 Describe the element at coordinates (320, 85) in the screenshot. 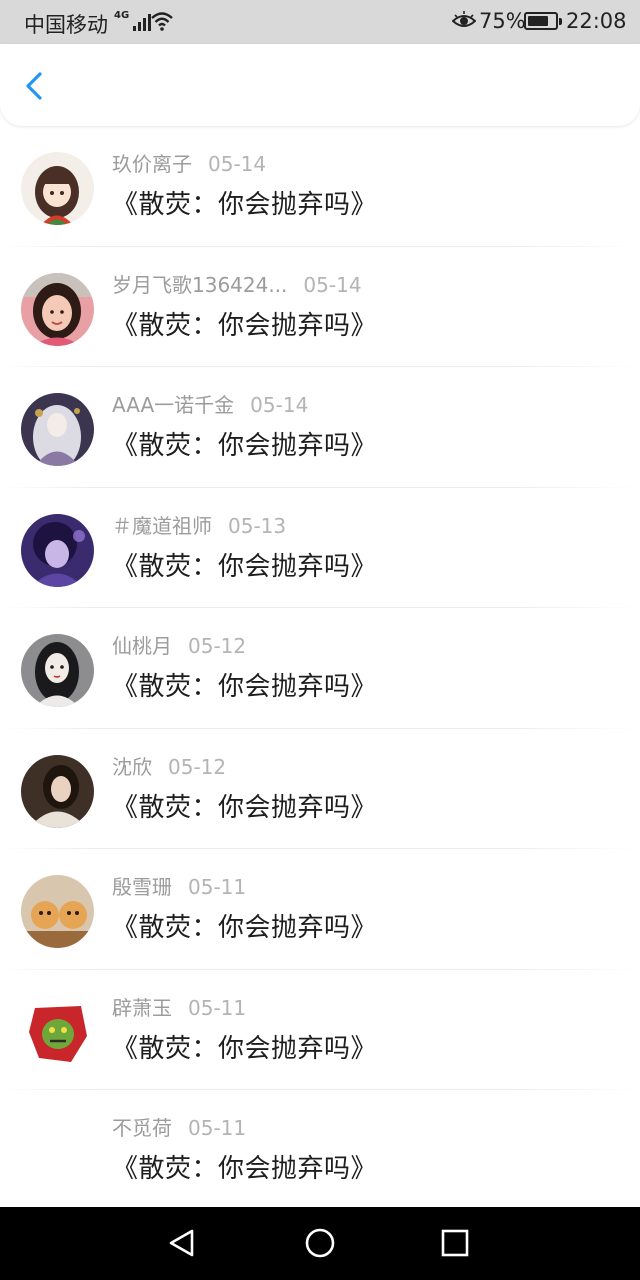

I see `nav-header` at that location.